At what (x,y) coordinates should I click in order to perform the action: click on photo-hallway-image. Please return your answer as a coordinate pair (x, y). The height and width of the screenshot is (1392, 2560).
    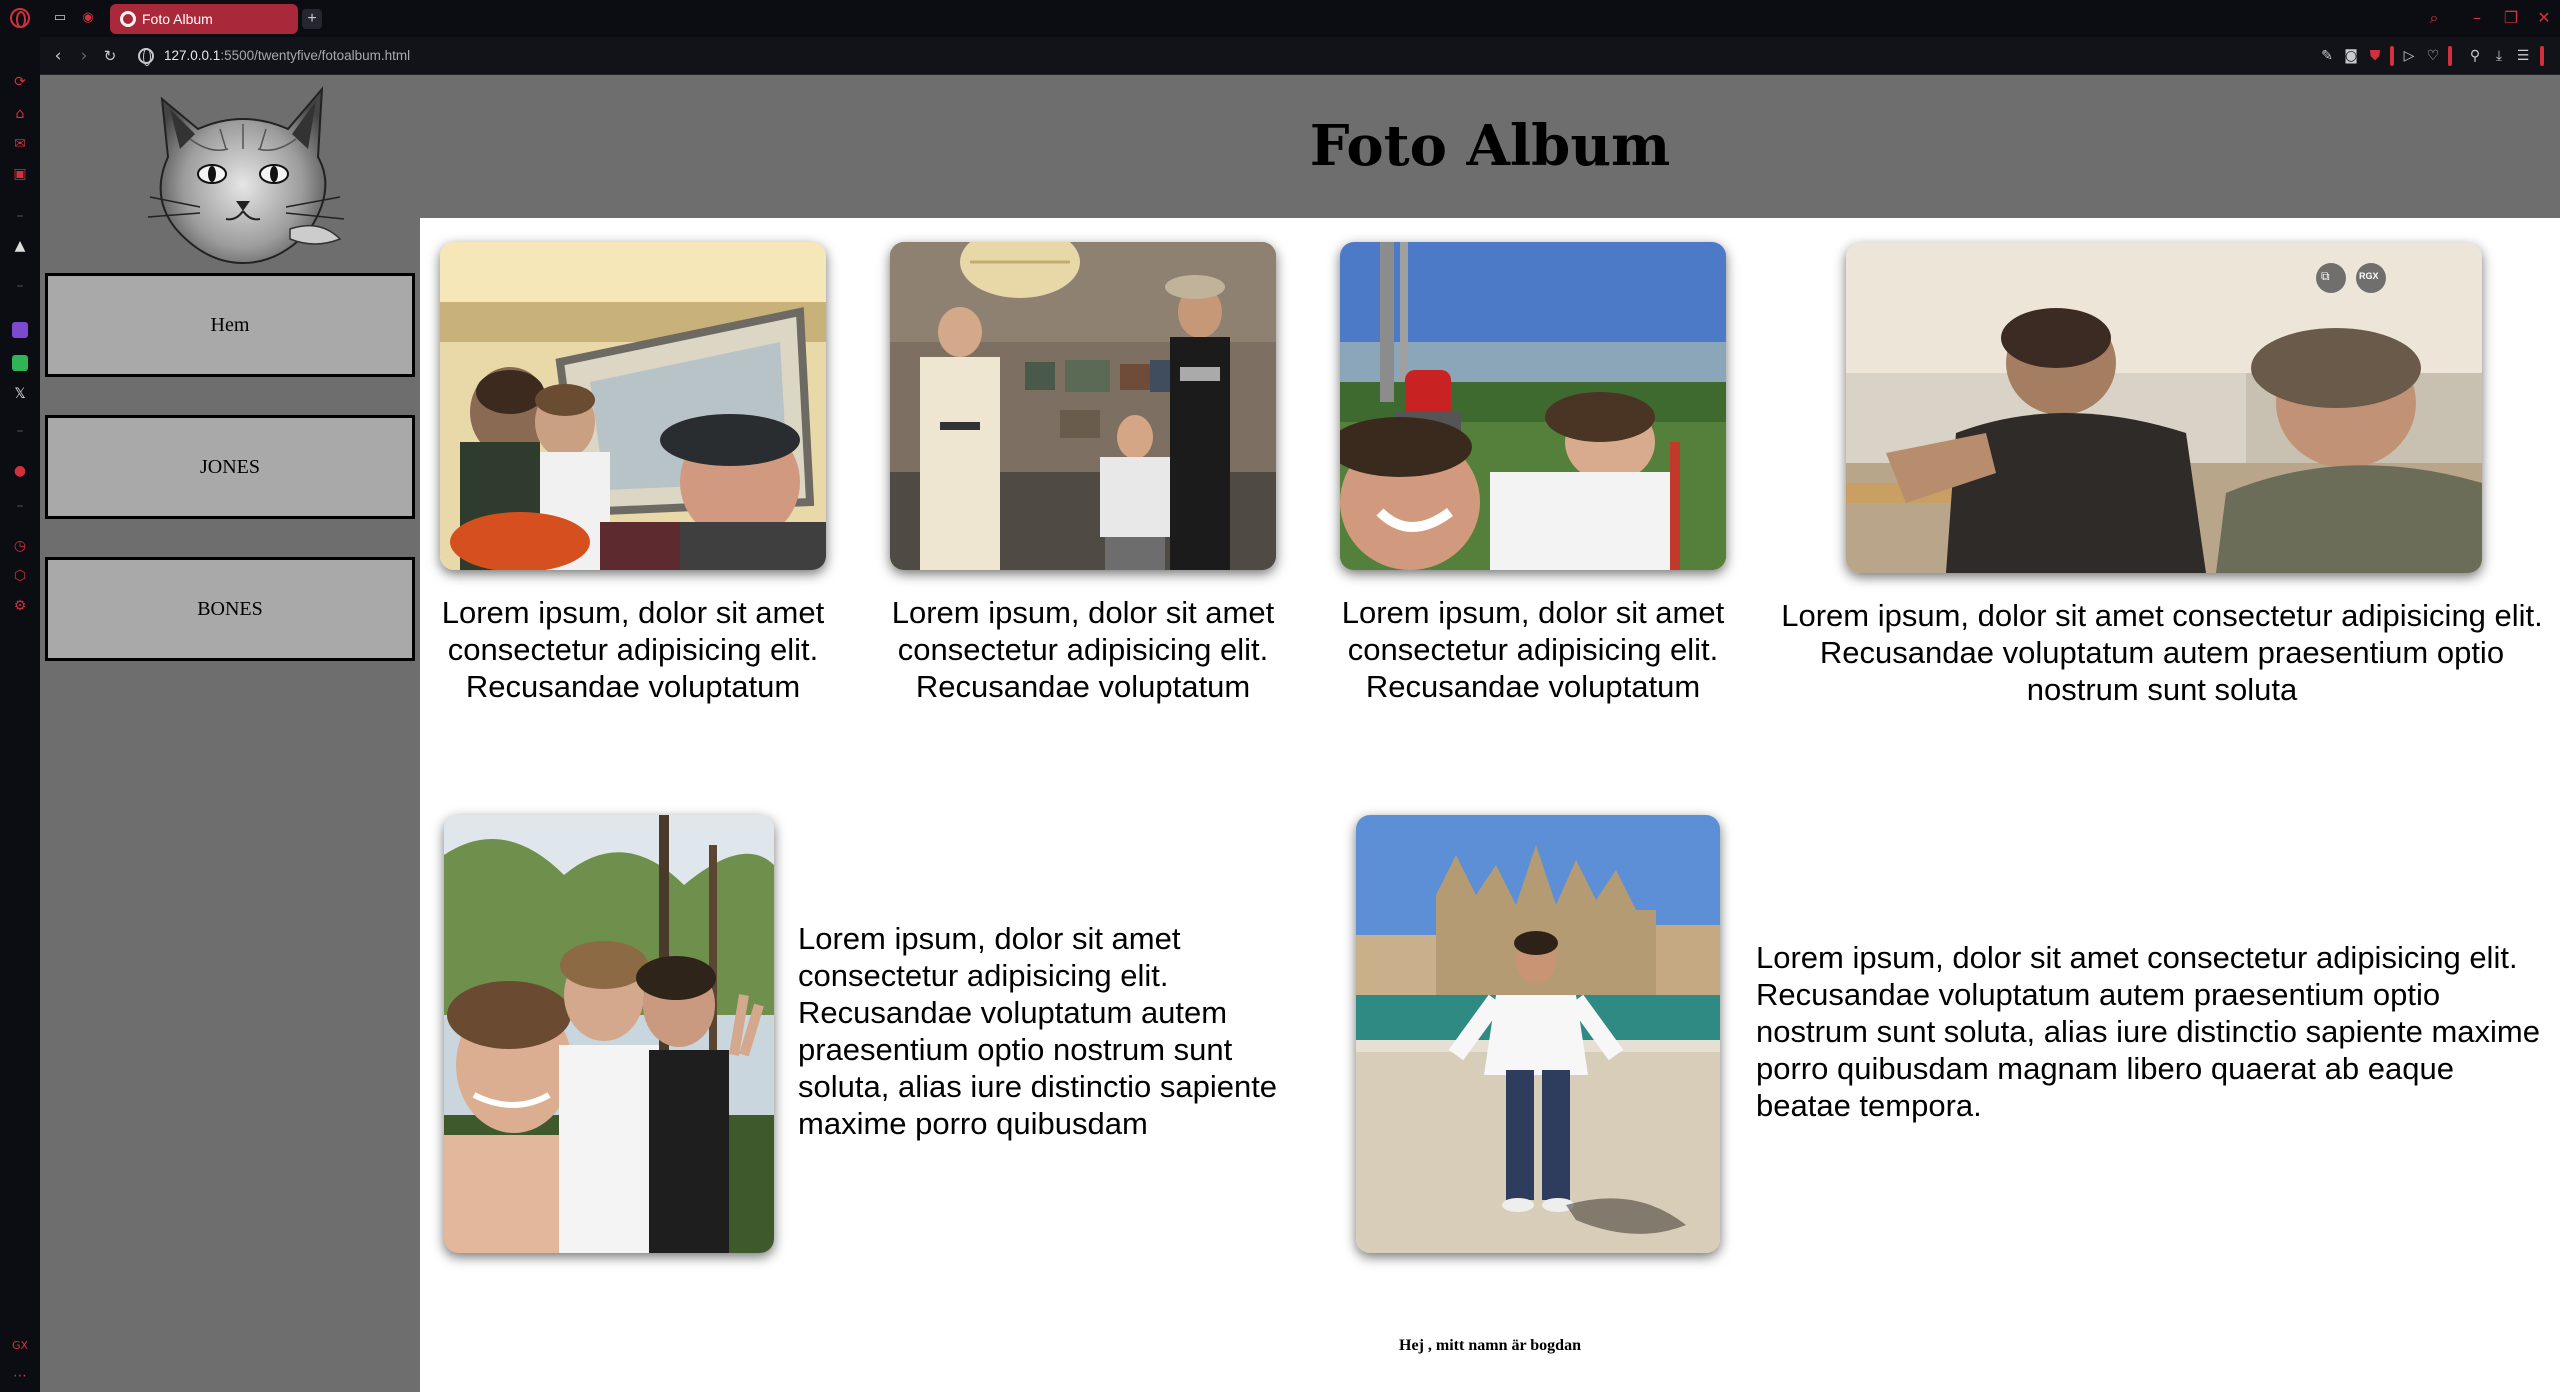
    Looking at the image, I should click on (2164, 408).